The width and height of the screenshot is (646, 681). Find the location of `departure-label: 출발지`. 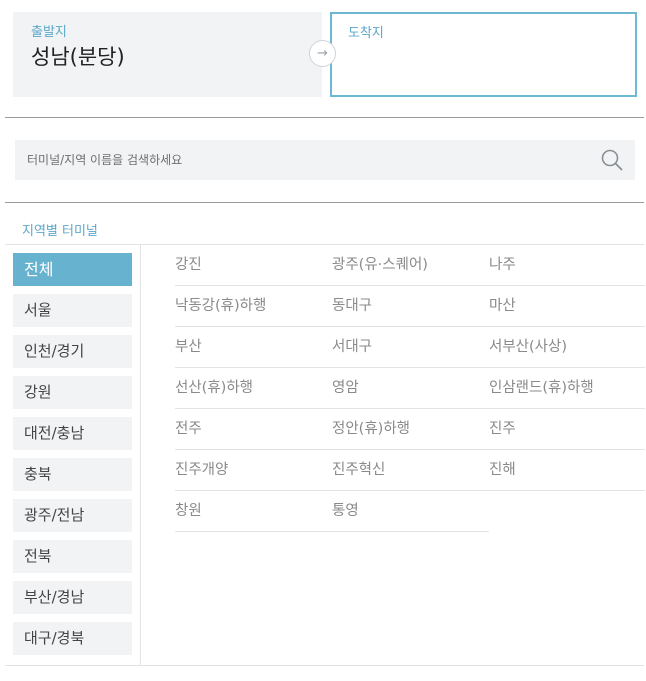

departure-label: 출발지 is located at coordinates (49, 32).